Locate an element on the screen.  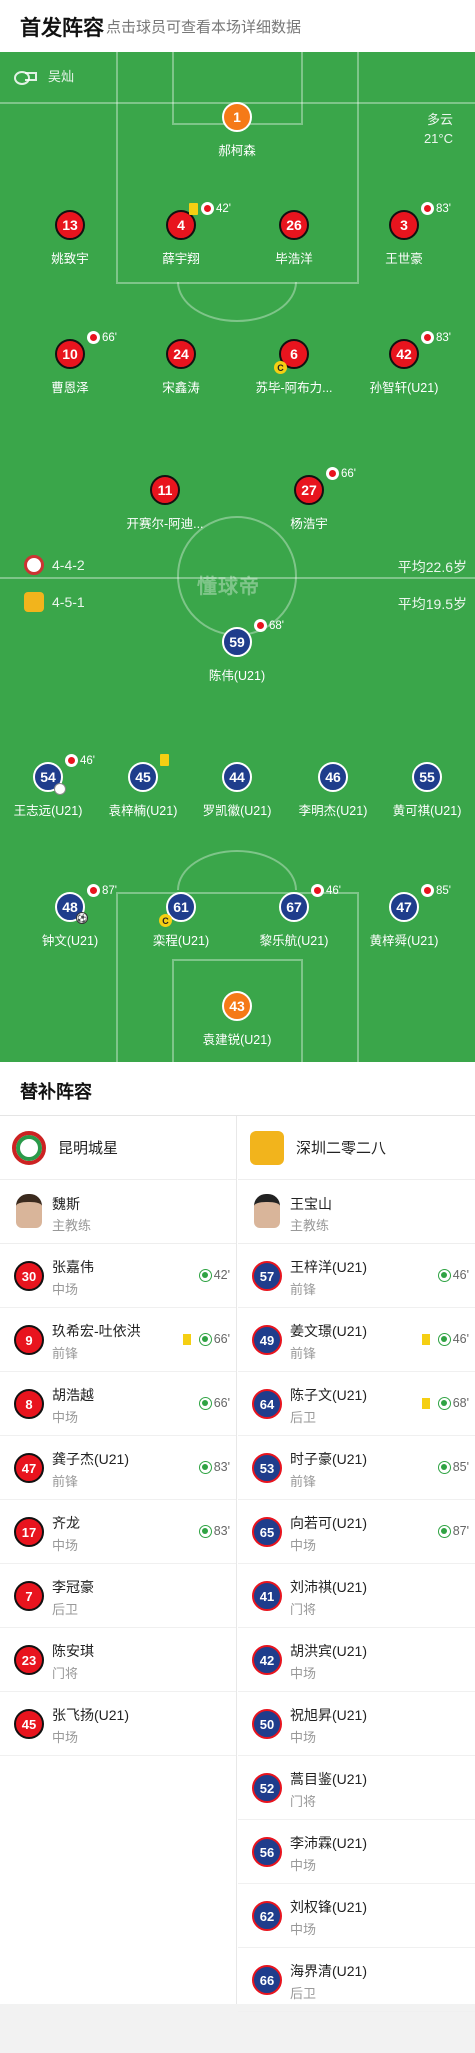
referee: 吴灿 is located at coordinates (44, 75).